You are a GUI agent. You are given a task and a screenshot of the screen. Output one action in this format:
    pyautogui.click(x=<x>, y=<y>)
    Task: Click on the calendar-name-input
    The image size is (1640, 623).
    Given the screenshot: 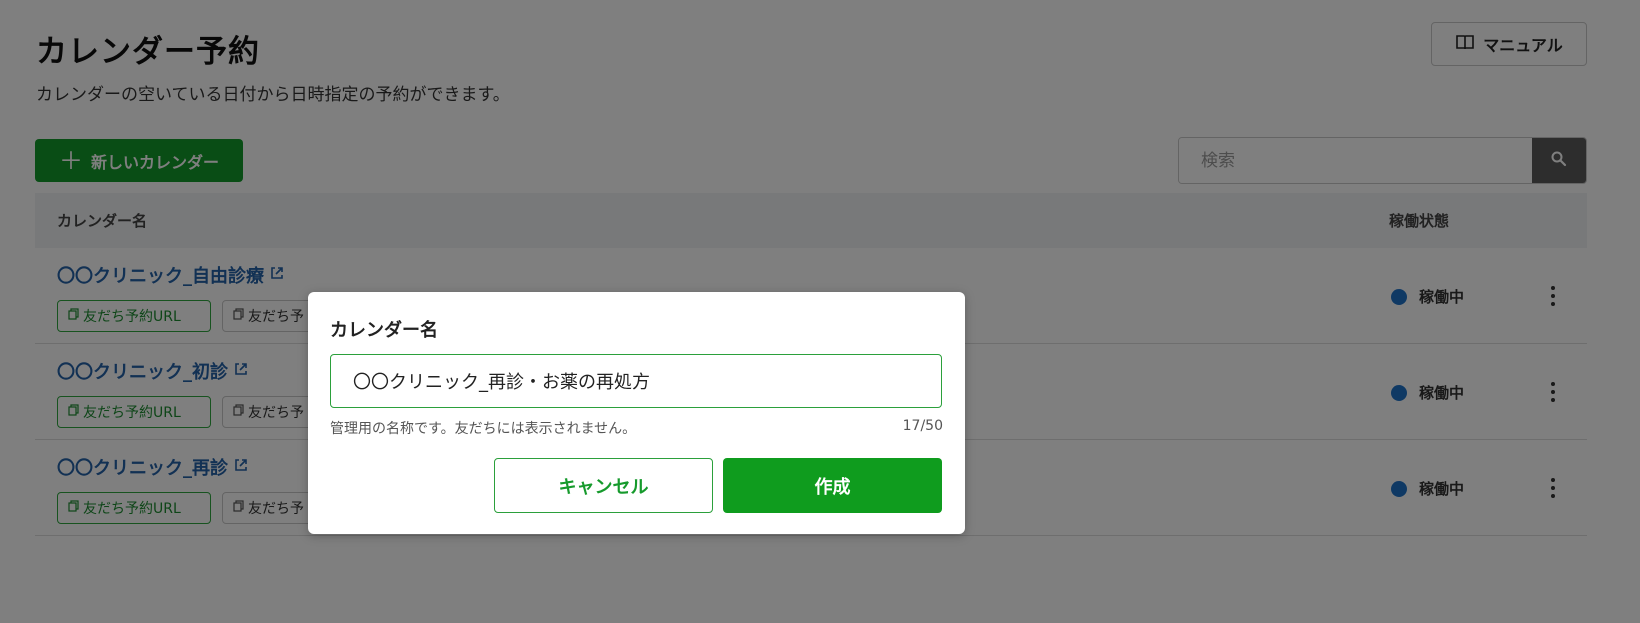 What is the action you would take?
    pyautogui.click(x=636, y=381)
    